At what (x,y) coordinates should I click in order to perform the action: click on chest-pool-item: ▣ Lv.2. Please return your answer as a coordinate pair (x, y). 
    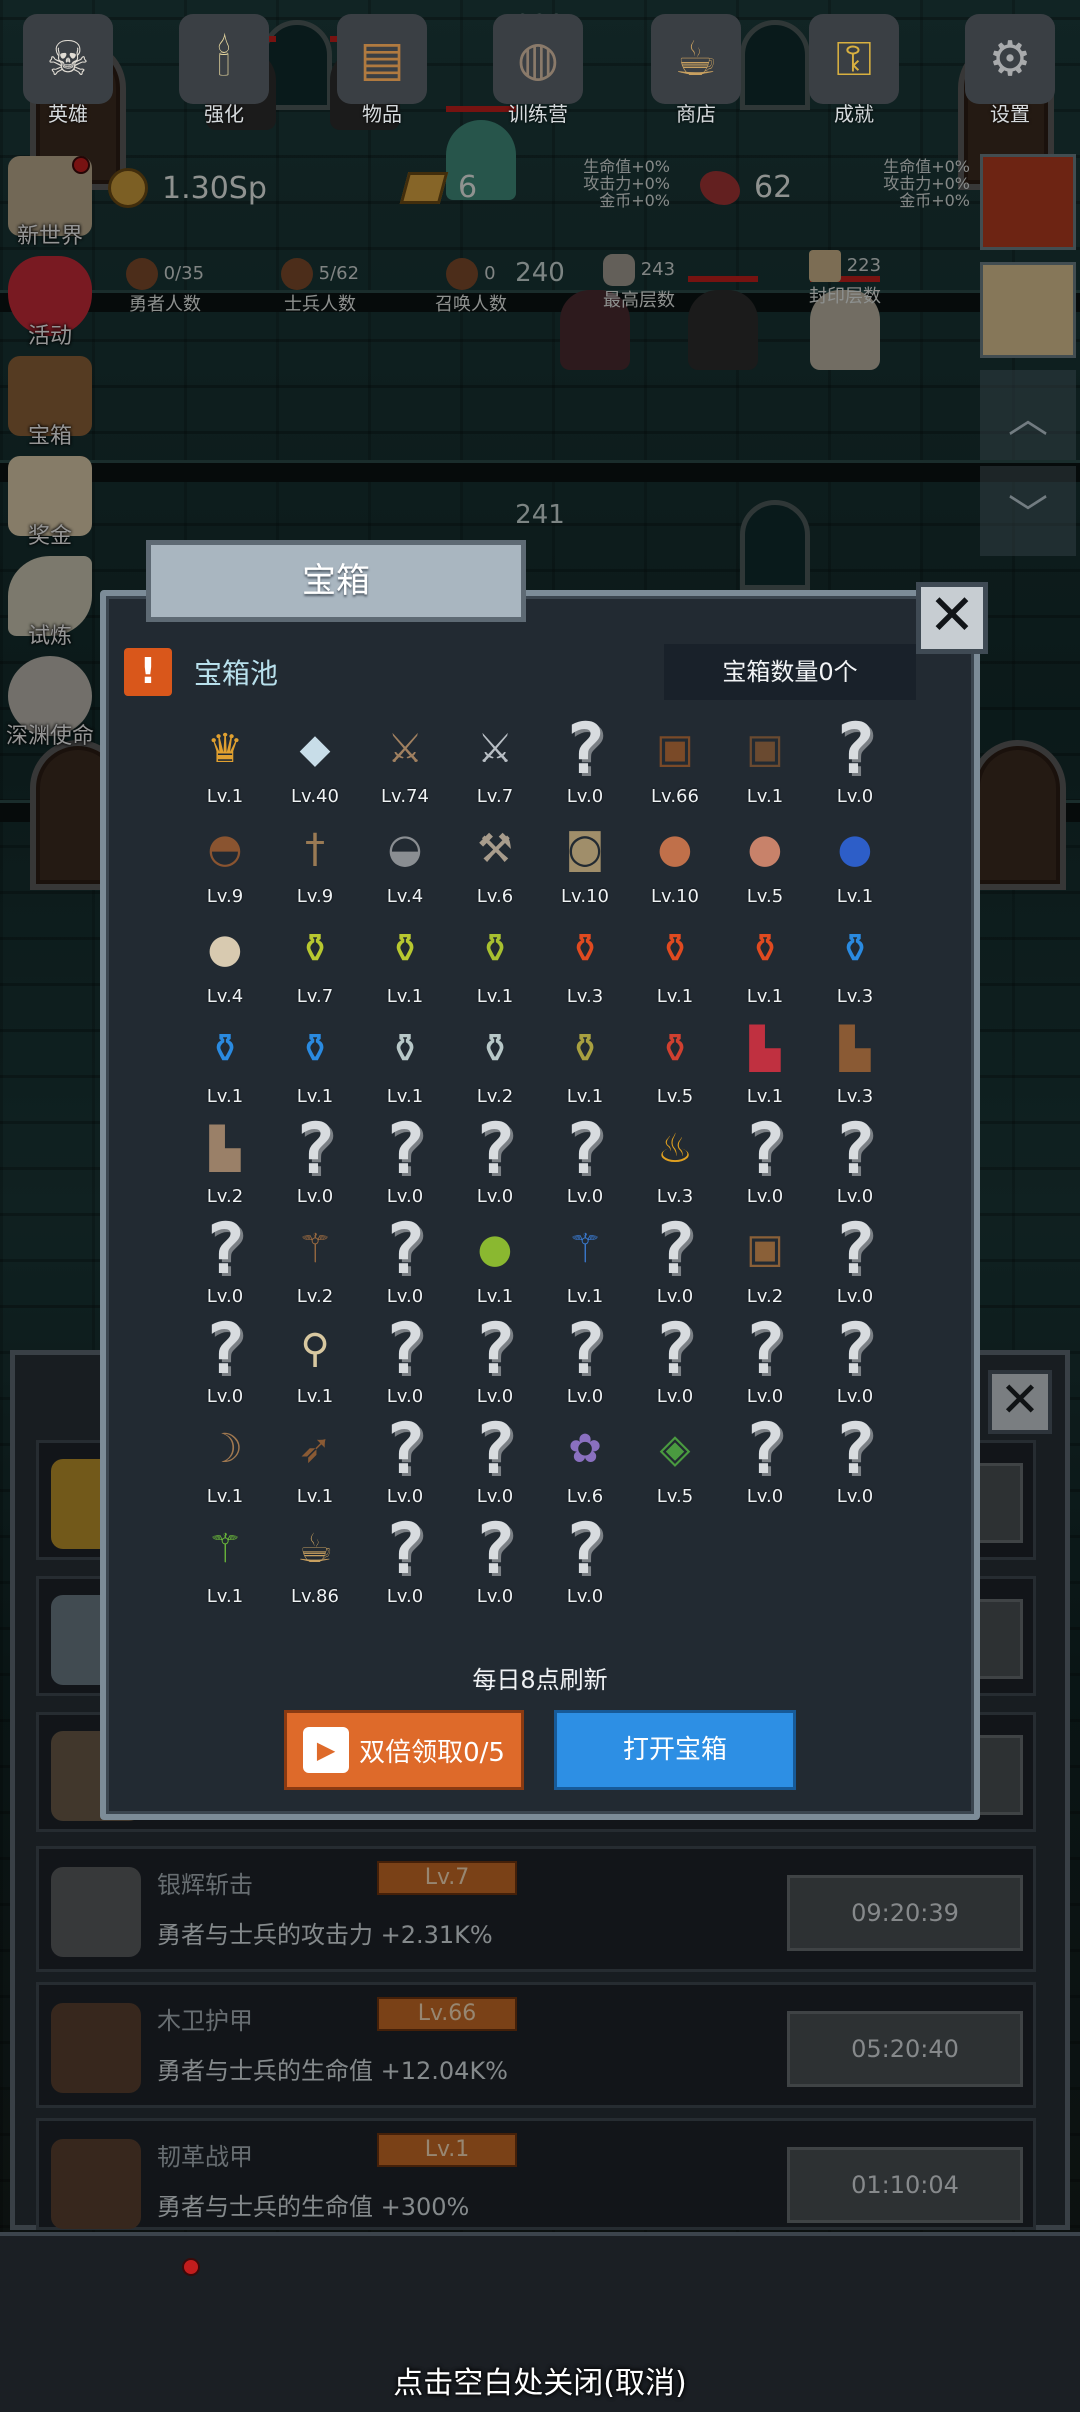
    Looking at the image, I should click on (765, 1258).